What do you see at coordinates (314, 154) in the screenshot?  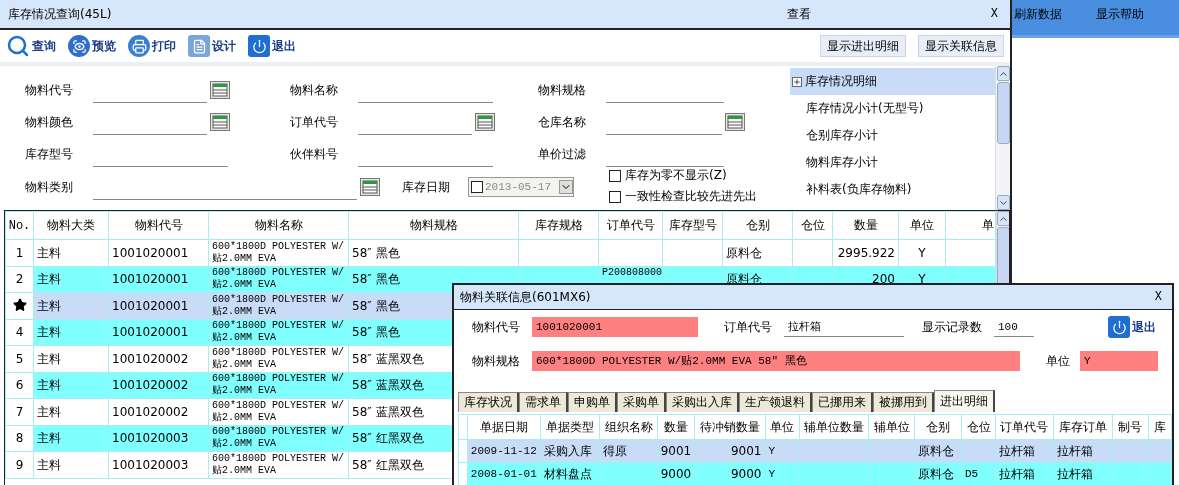 I see `filter-label: 伙伴料号` at bounding box center [314, 154].